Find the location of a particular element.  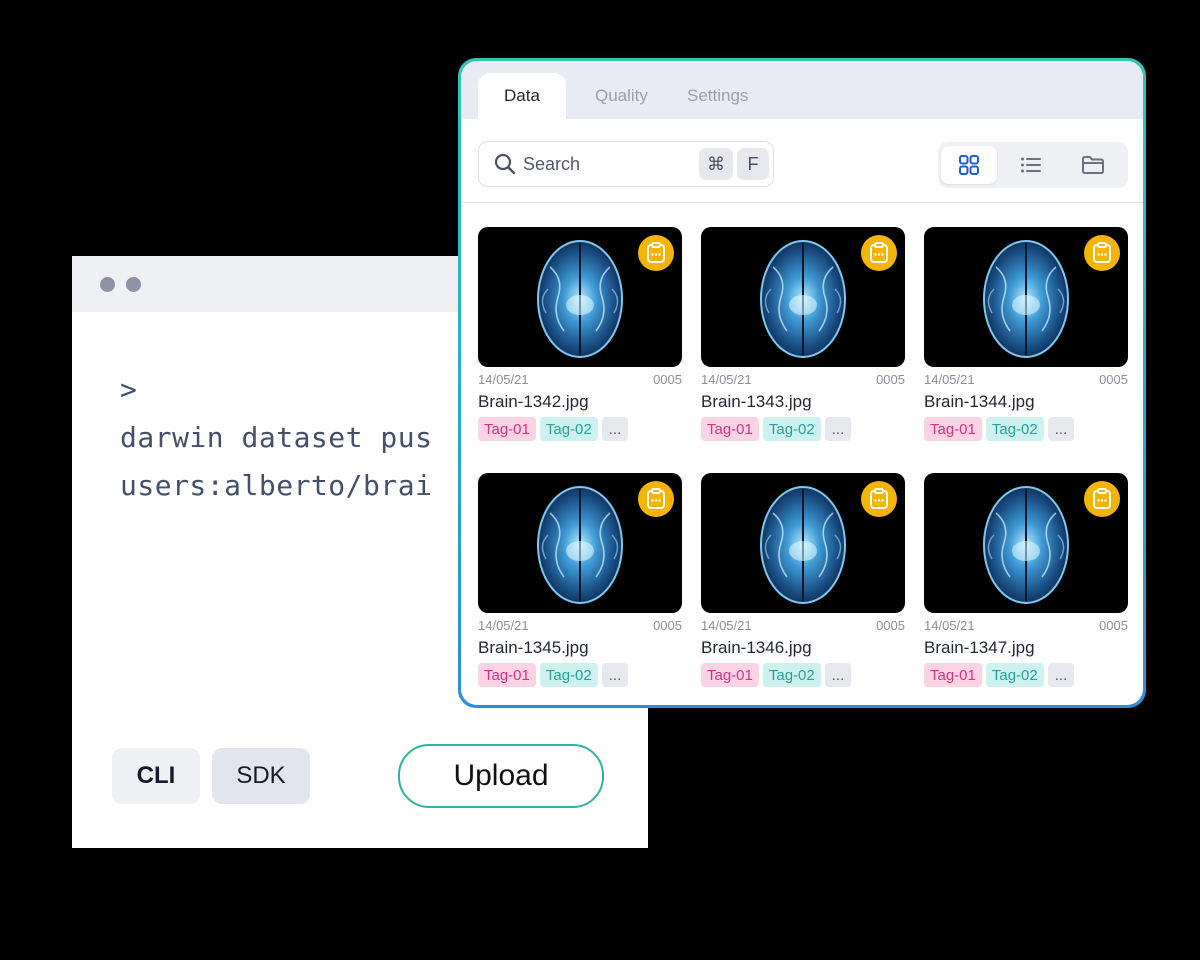

tab-settings: Settings is located at coordinates (717, 96).